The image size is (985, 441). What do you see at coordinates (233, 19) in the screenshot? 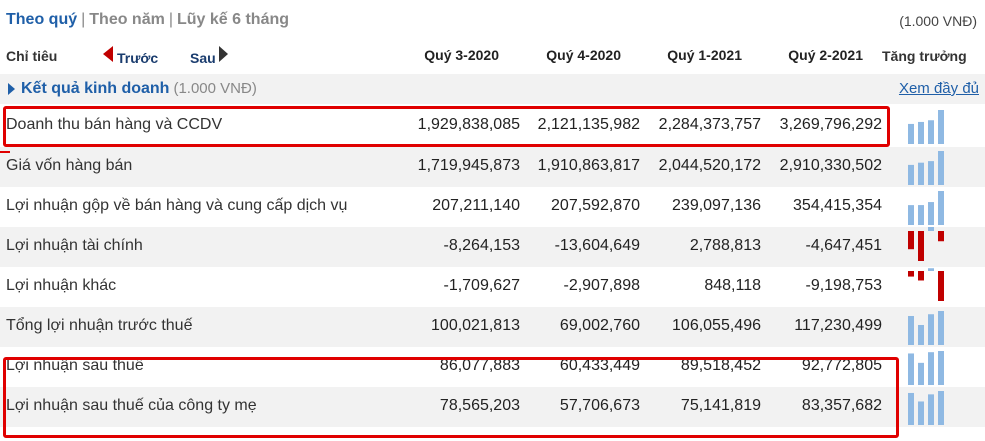
I see `tab-cumulative: Lũy kế 6 tháng` at bounding box center [233, 19].